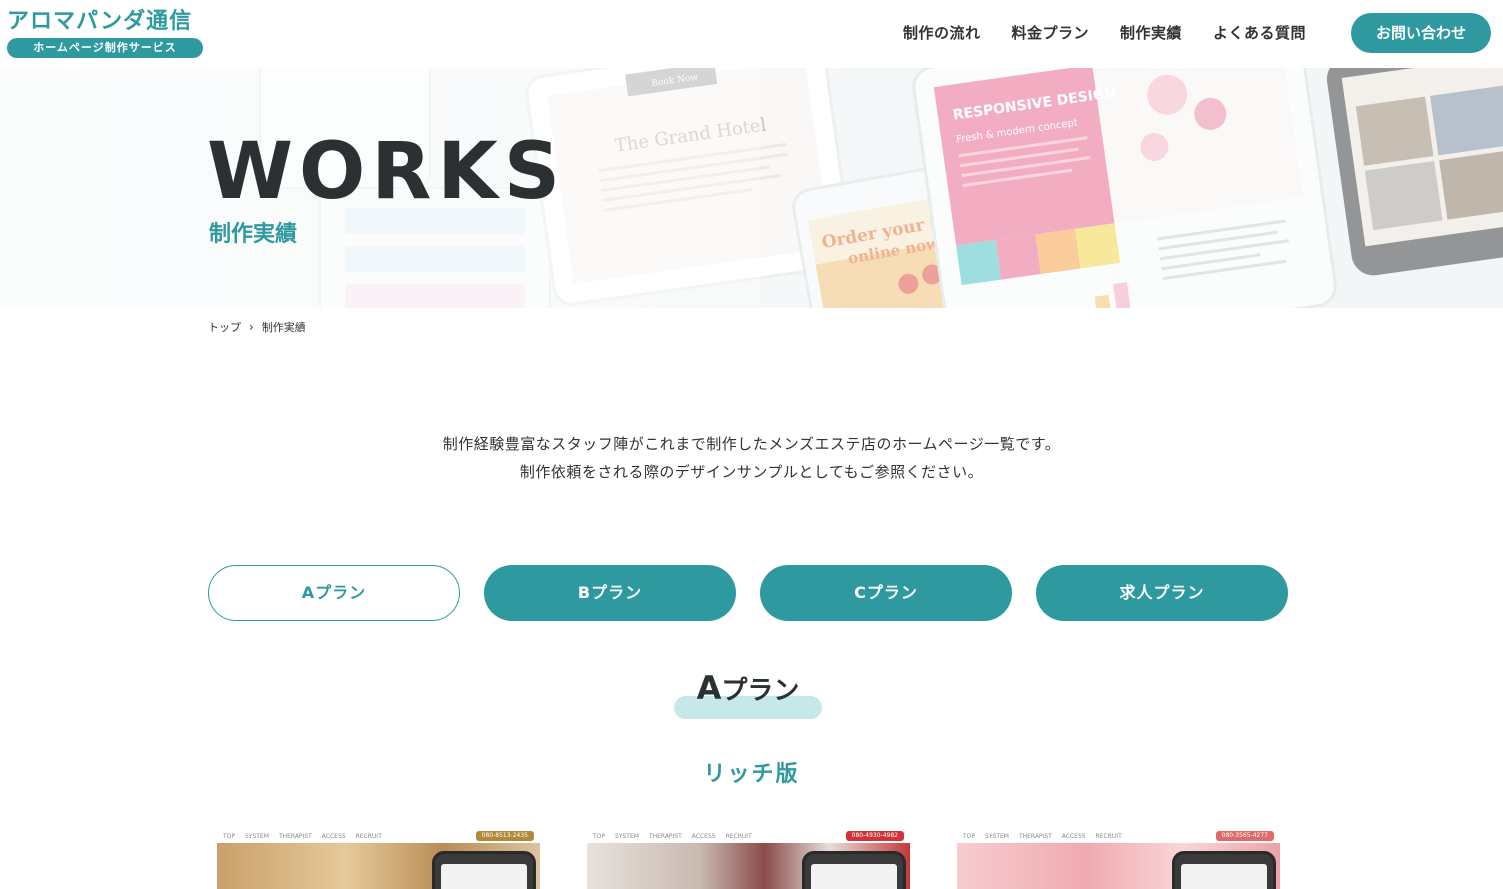 The image size is (1503, 889). Describe the element at coordinates (334, 593) in the screenshot. I see `tab-a-plan: Aプラン` at that location.